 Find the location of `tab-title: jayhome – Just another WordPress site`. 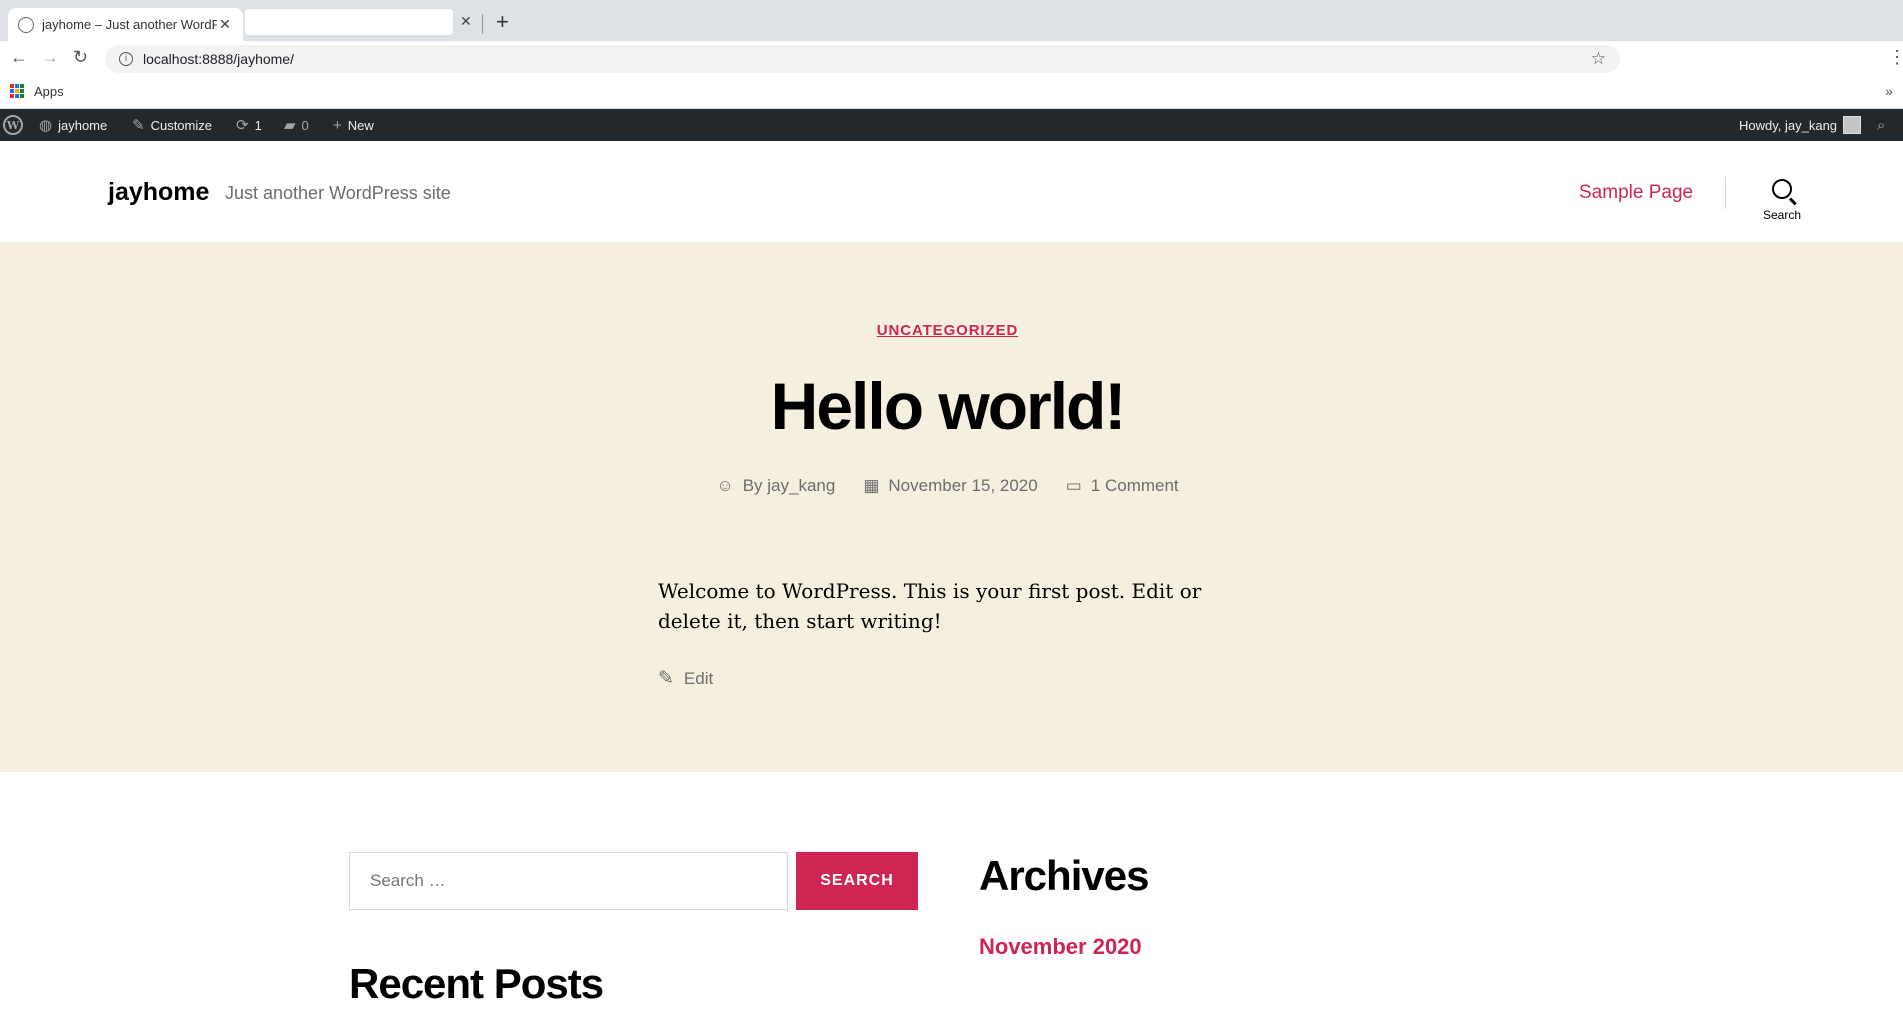

tab-title: jayhome – Just another WordPress site is located at coordinates (129, 24).